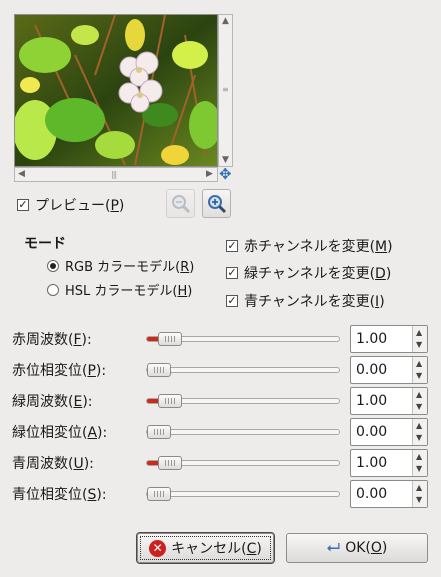 The height and width of the screenshot is (577, 441). I want to click on blue-frequency-slider, so click(243, 463).